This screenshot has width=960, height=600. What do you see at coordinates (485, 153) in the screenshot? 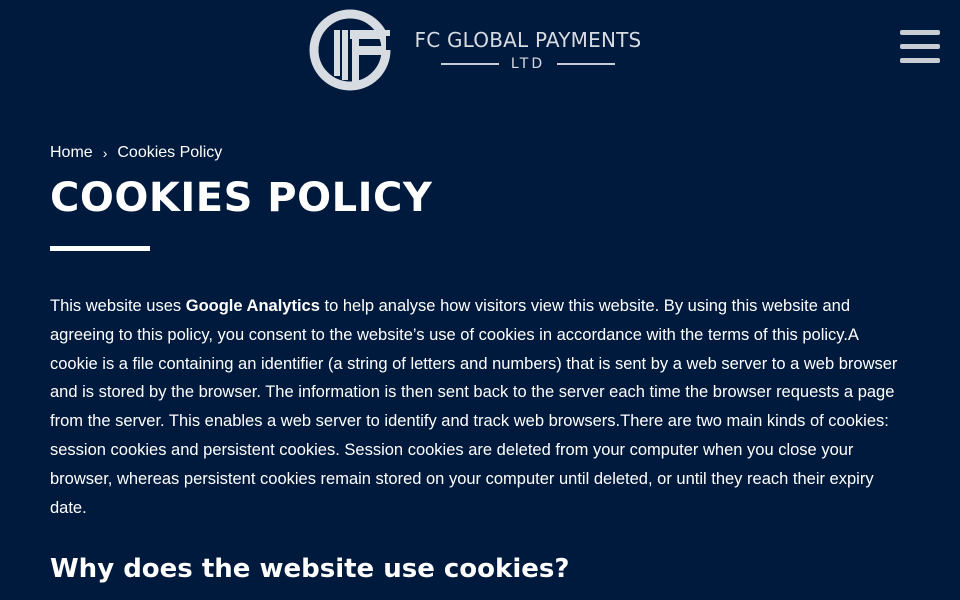
I see `breadcrumb: Home › Cookies Policy` at bounding box center [485, 153].